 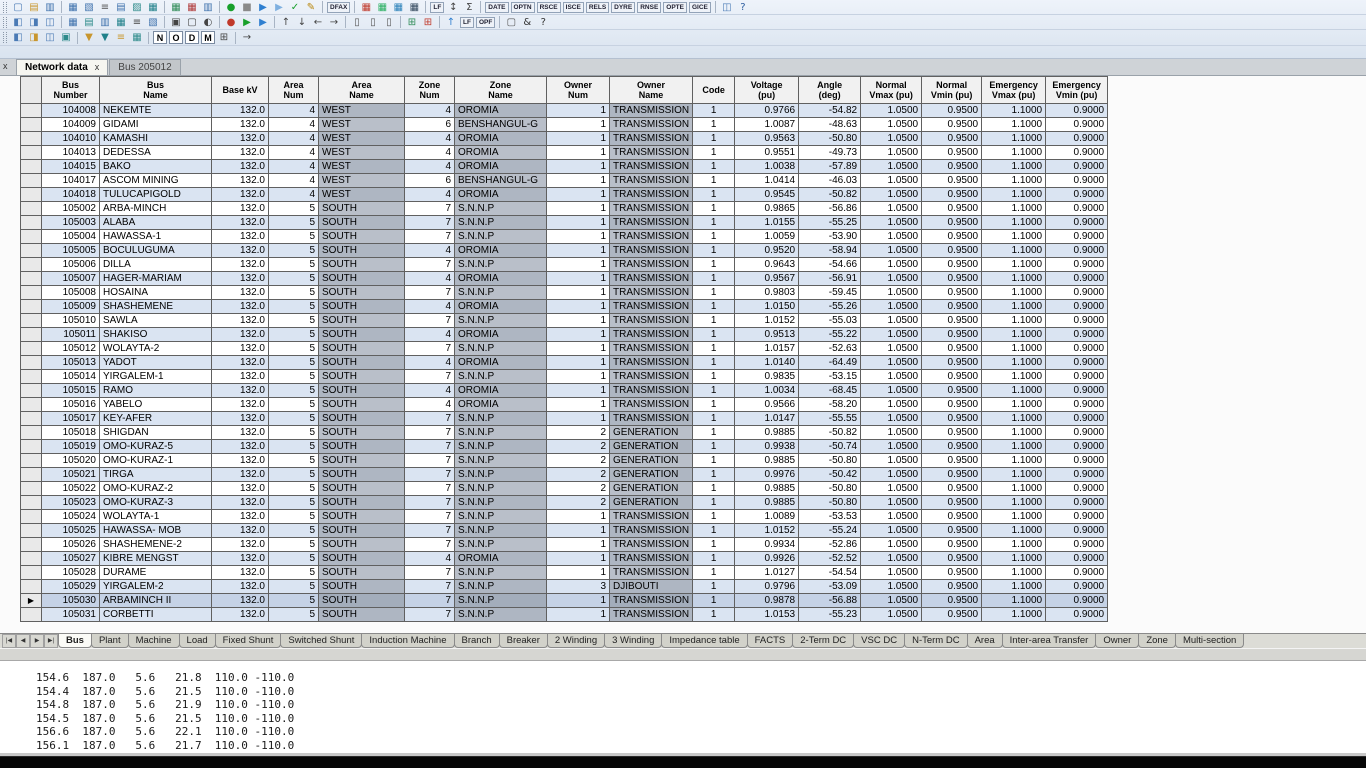 I want to click on plot-view-icon: ▨, so click(x=137, y=7).